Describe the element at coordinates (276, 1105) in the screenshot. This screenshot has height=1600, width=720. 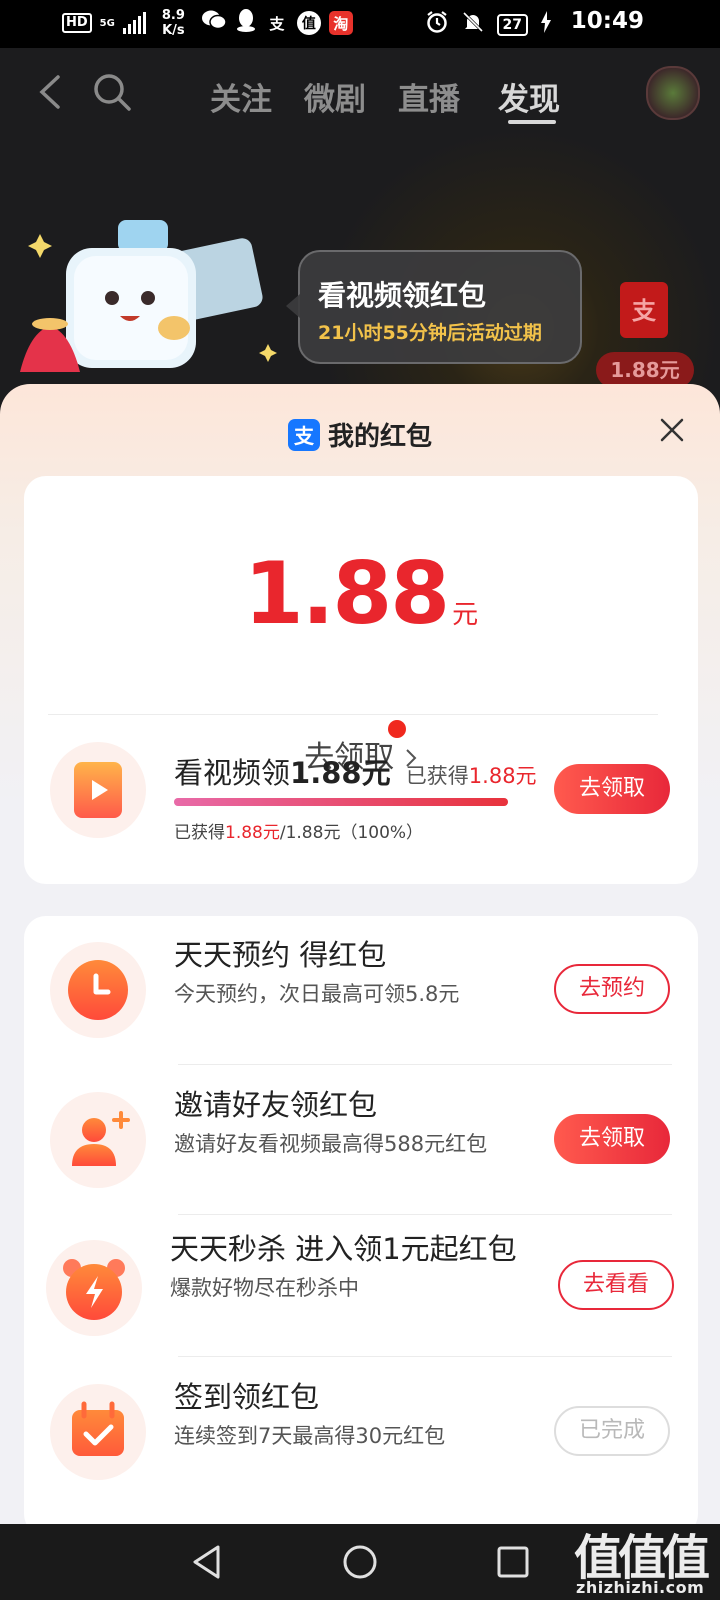
I see `task-title: 邀请好友领红包` at that location.